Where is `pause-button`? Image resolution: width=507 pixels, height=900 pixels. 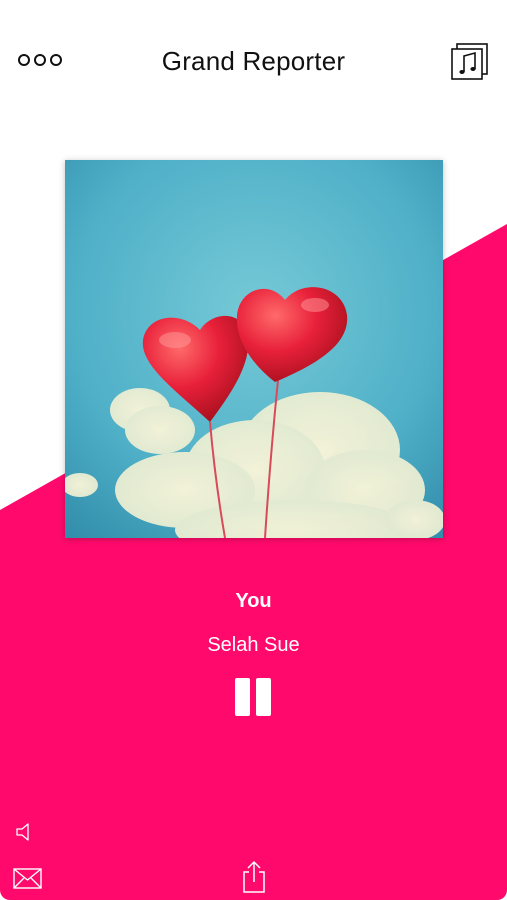
pause-button is located at coordinates (253, 698).